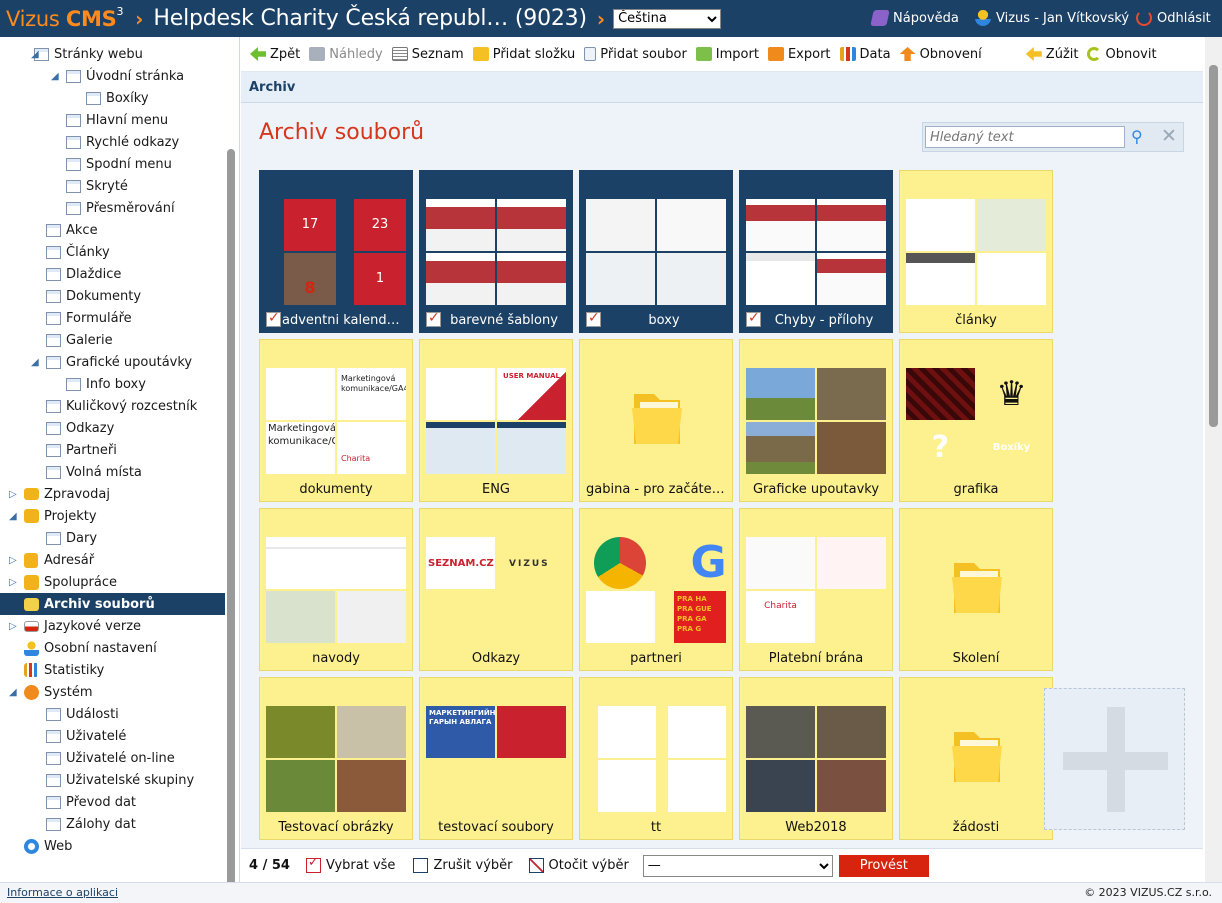 The height and width of the screenshot is (903, 1222). Describe the element at coordinates (117, 120) in the screenshot. I see `sidebar-item-hlavni-menu: Hlavní menu` at that location.